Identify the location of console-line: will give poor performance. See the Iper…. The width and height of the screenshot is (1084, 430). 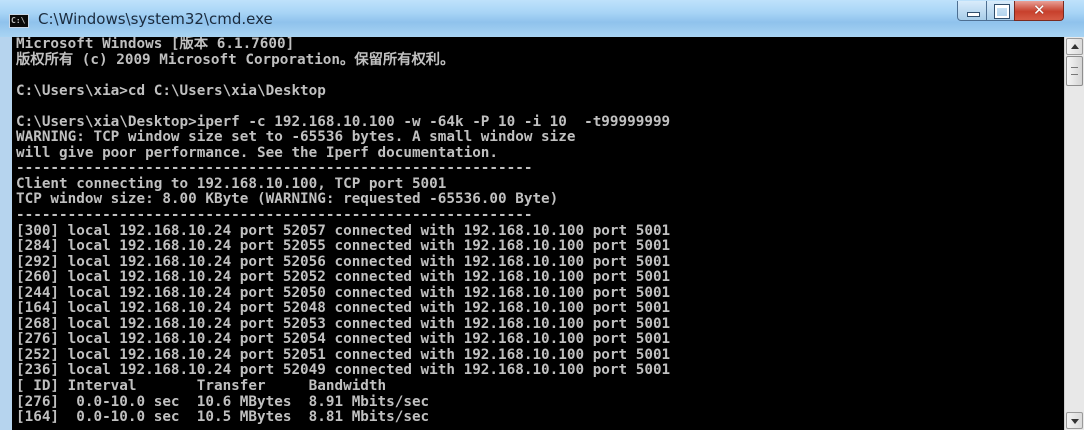
(257, 152).